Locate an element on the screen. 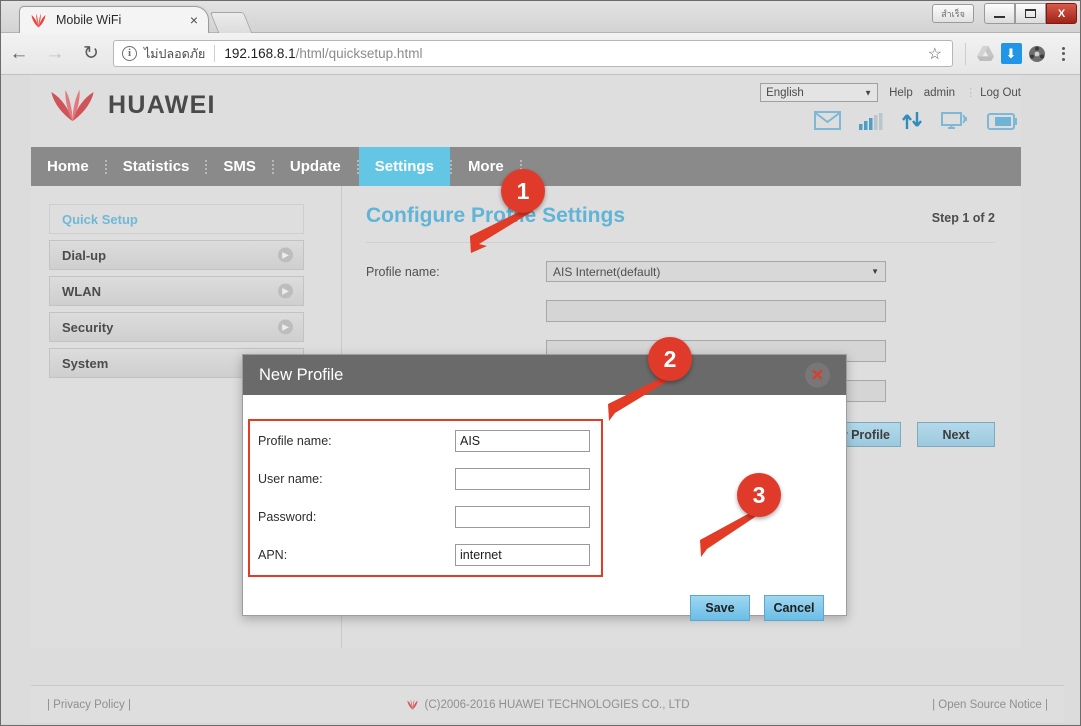 The width and height of the screenshot is (1081, 726). profile-name-row: Profile name: AIS Internet(default) ▼ is located at coordinates (680, 271).